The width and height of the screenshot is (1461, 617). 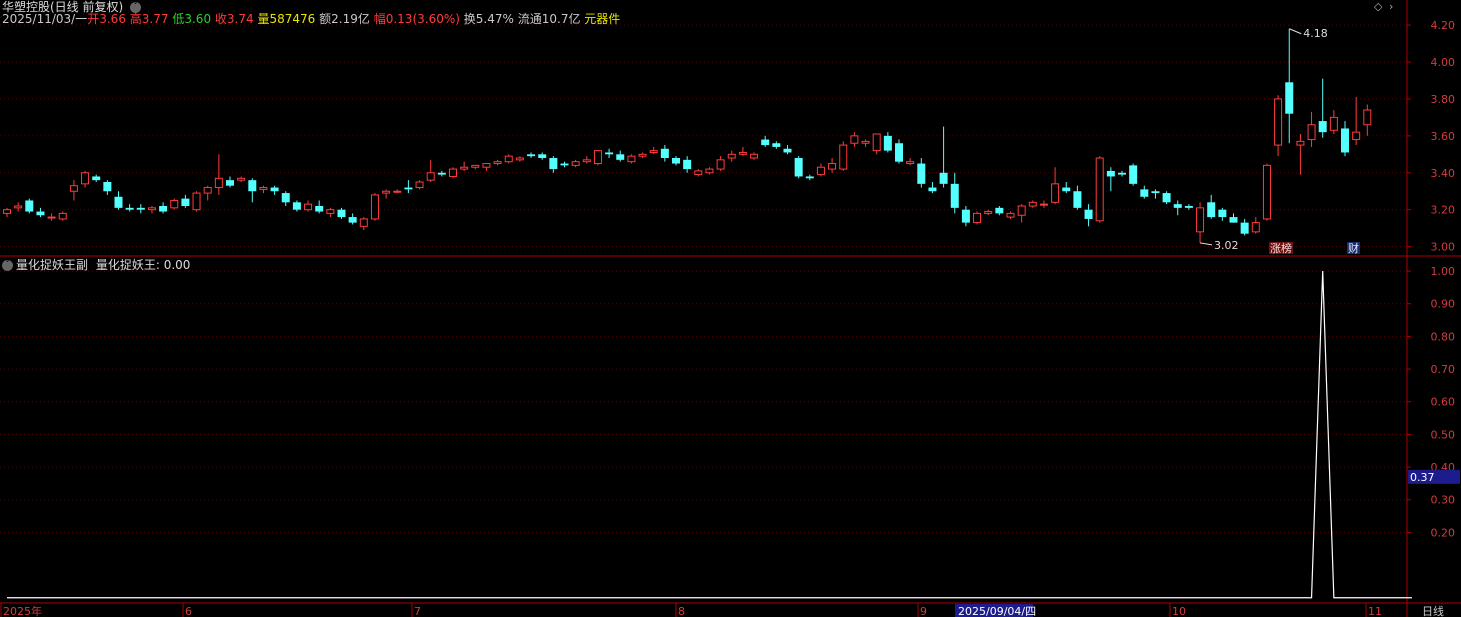 What do you see at coordinates (1443, 402) in the screenshot?
I see `indicator-tick-label: 0.60` at bounding box center [1443, 402].